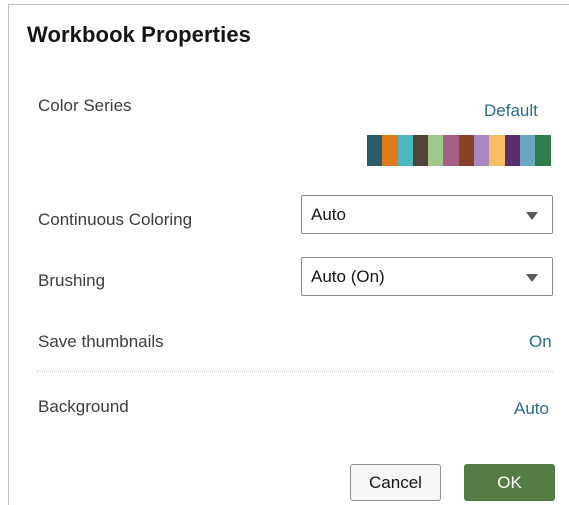  Describe the element at coordinates (427, 276) in the screenshot. I see `brushing-select: Auto (On)` at that location.